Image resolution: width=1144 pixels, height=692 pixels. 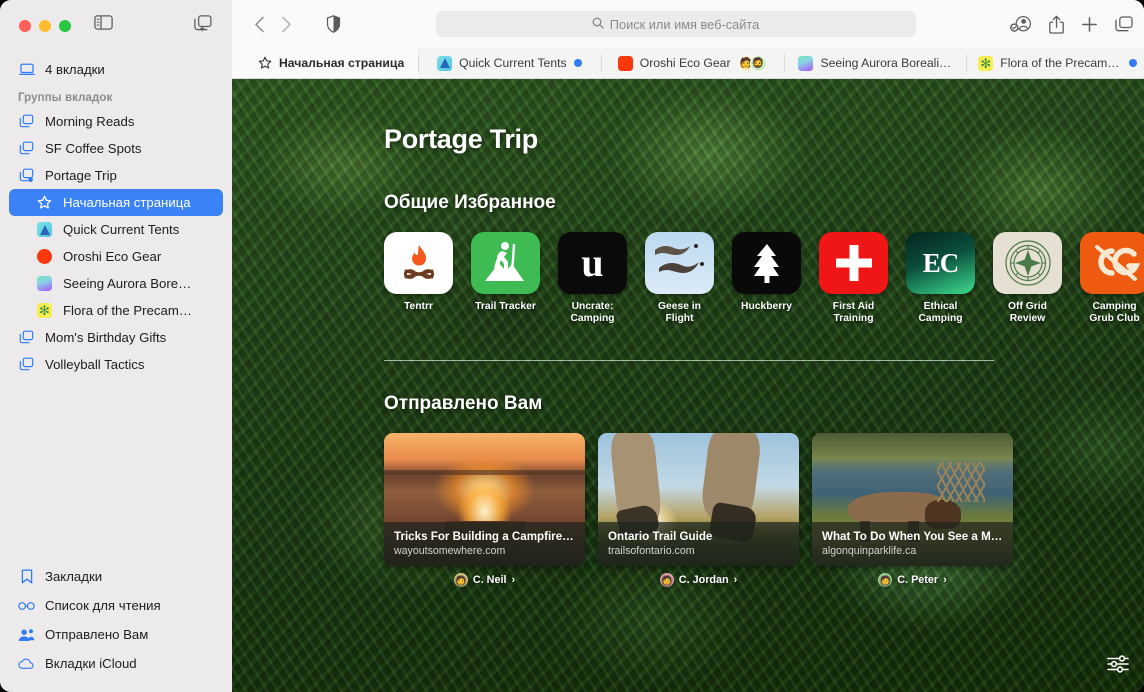 I want to click on sidebar-item-sf-coffee-spots: SF Coffee Spots, so click(x=116, y=148).